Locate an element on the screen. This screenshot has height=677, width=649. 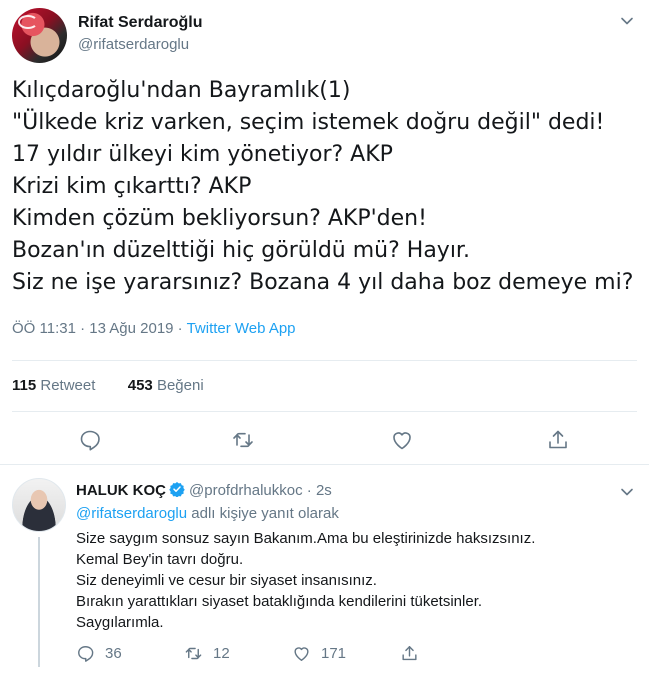
reply-actions: 36 12 171 is located at coordinates (276, 653).